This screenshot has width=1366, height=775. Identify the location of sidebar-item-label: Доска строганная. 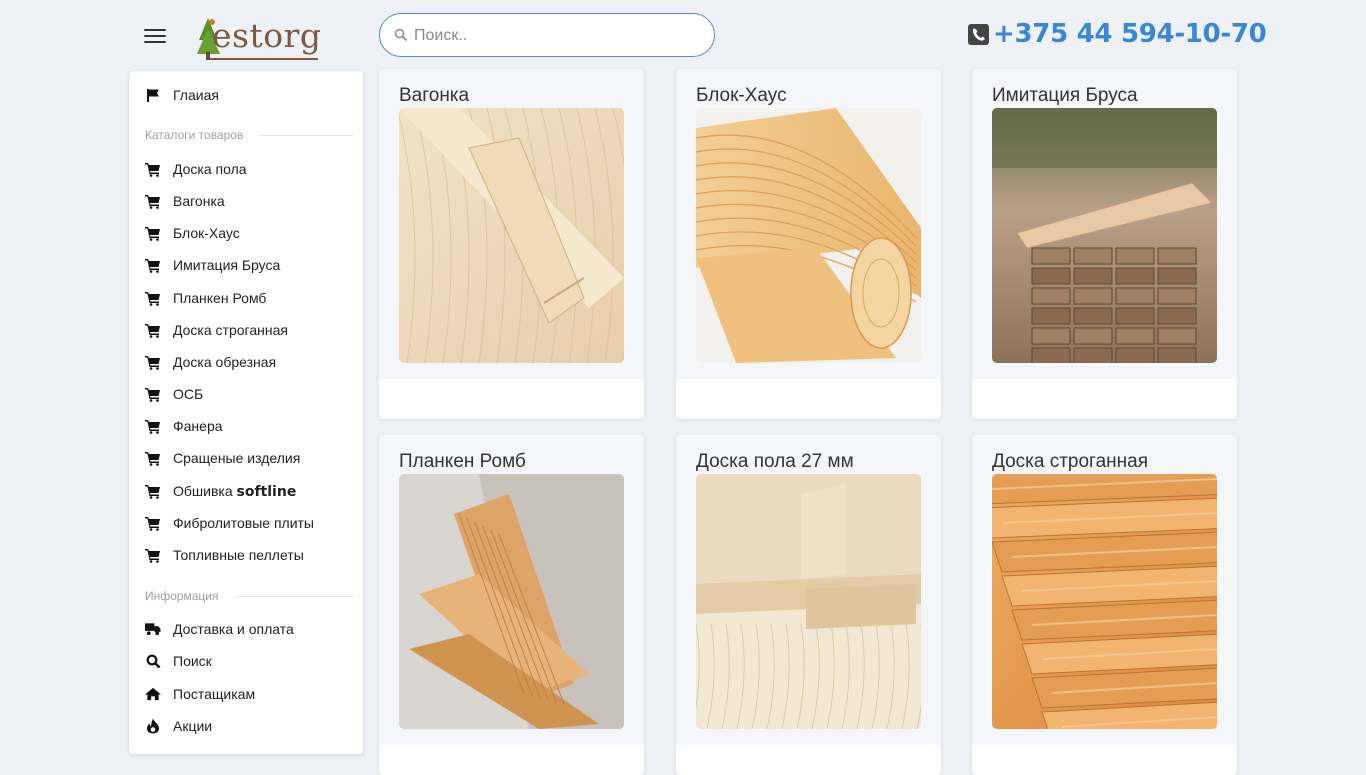
(230, 330).